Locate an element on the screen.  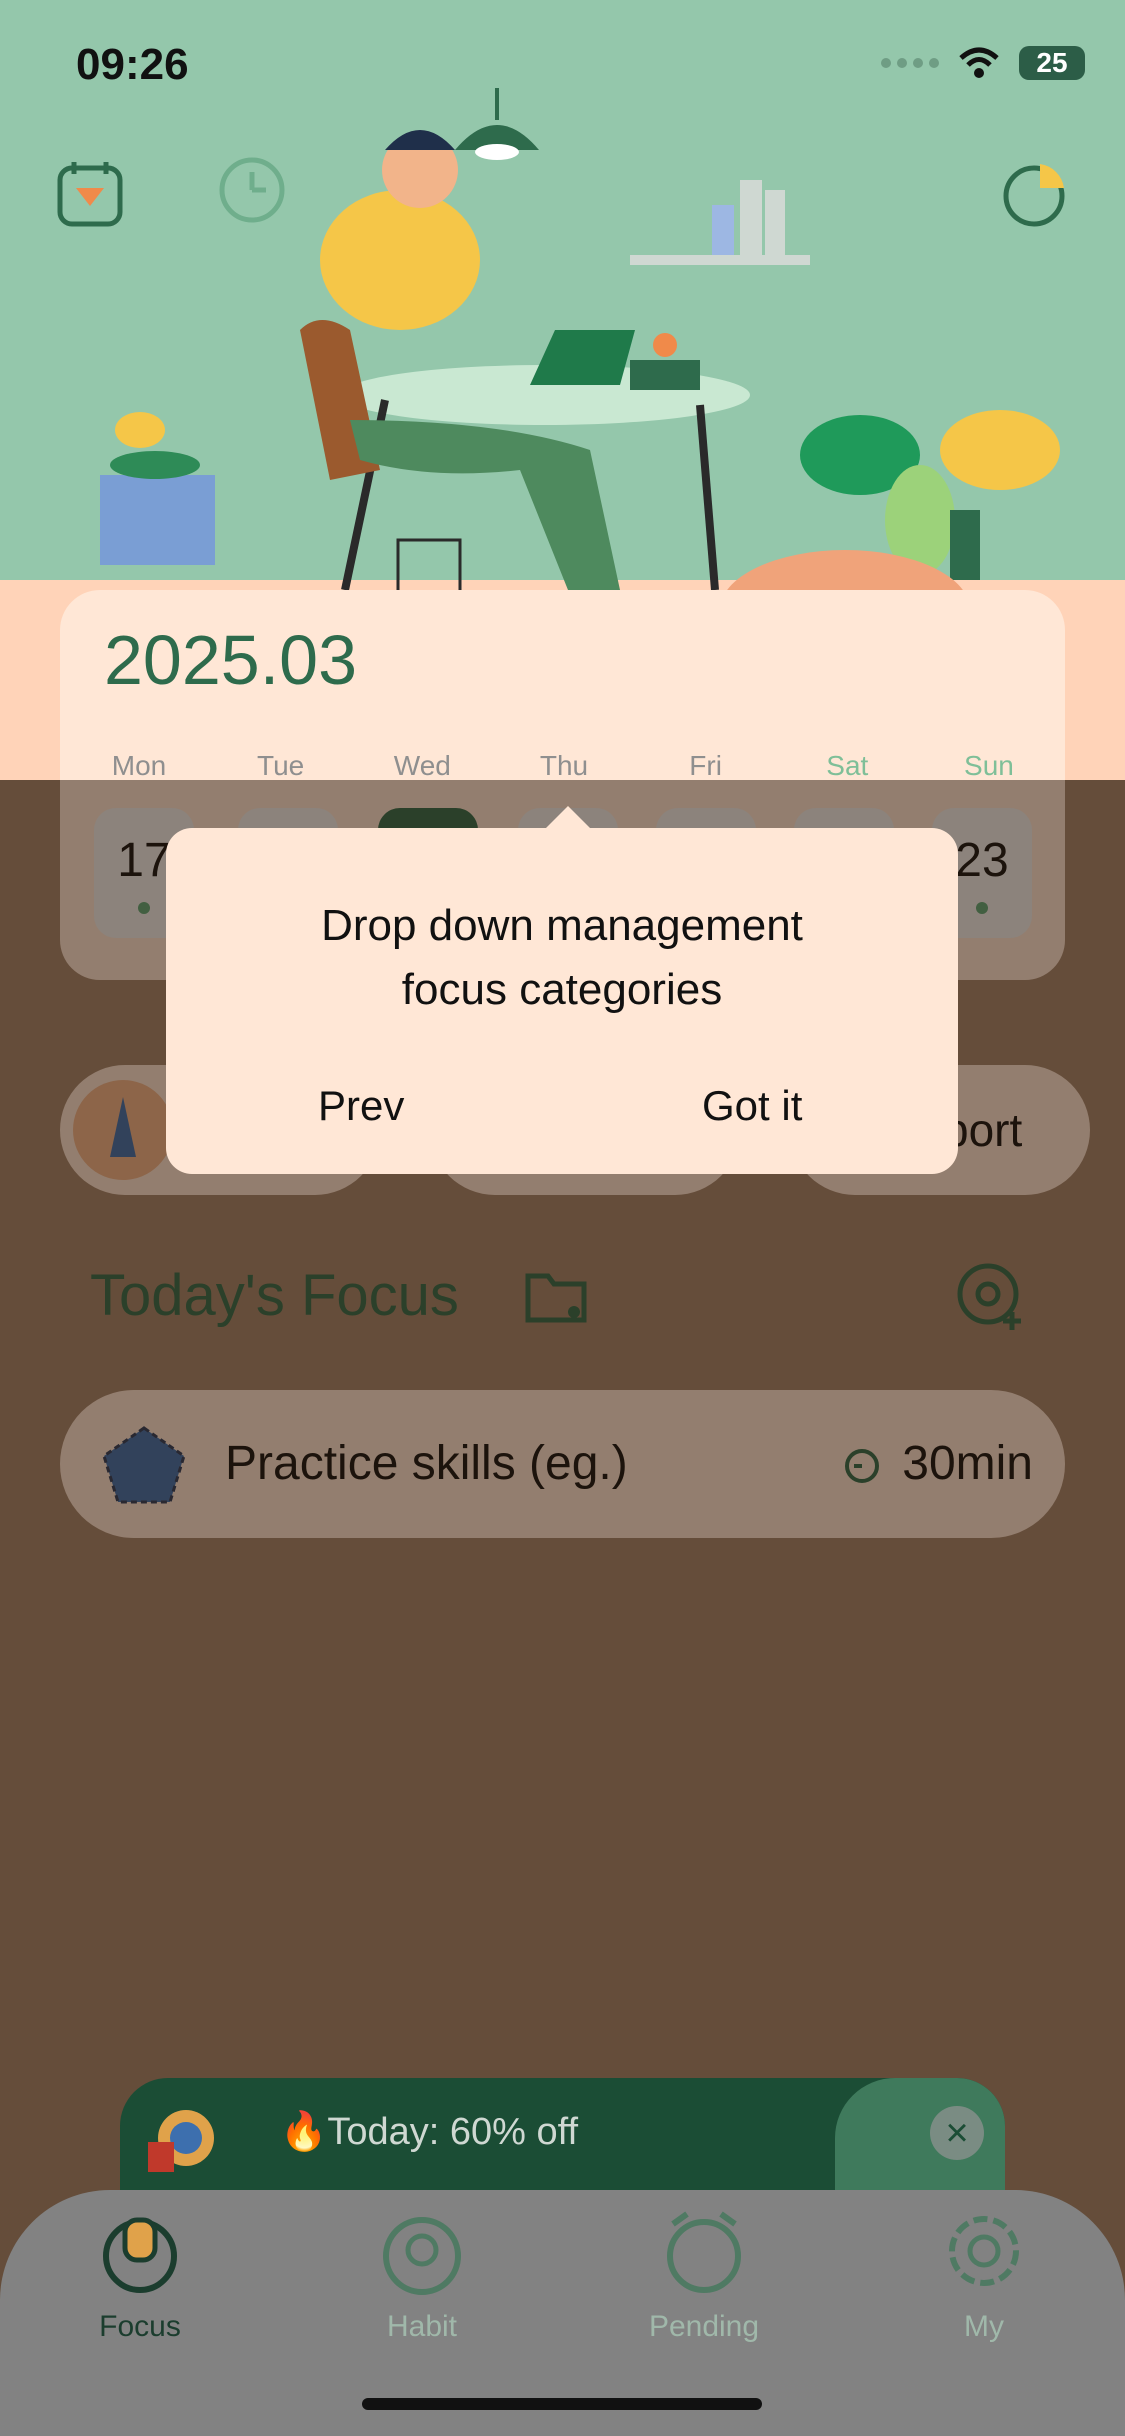
status-time: 09:26 is located at coordinates (132, 64).